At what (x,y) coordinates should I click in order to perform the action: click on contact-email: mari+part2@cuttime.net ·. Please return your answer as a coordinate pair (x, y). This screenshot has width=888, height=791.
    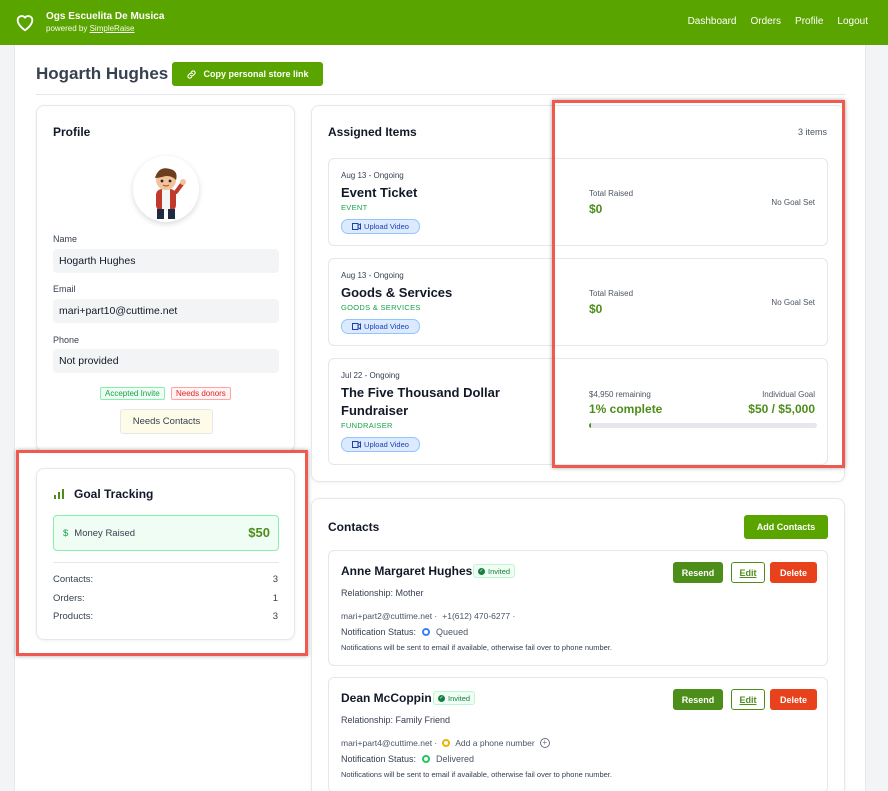
    Looking at the image, I should click on (389, 616).